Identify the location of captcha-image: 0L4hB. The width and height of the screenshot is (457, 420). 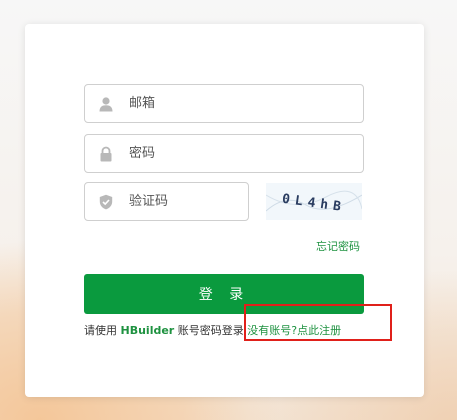
(314, 201).